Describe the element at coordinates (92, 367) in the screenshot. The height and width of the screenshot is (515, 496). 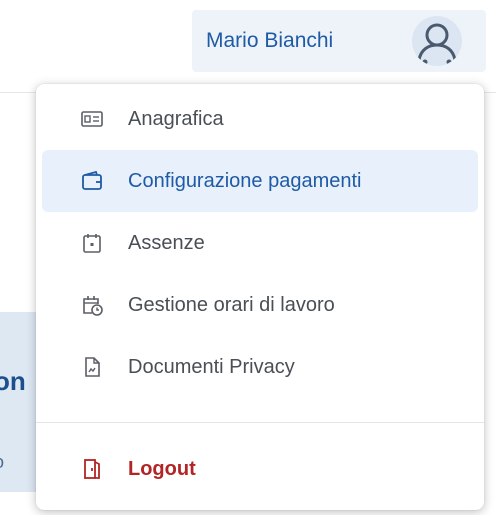
I see `document-icon` at that location.